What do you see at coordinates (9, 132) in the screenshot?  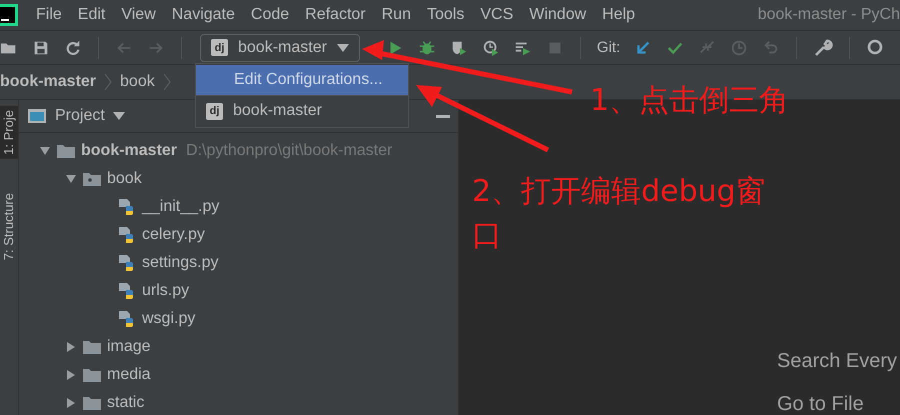 I see `tool-window-tab: 1: Proje` at bounding box center [9, 132].